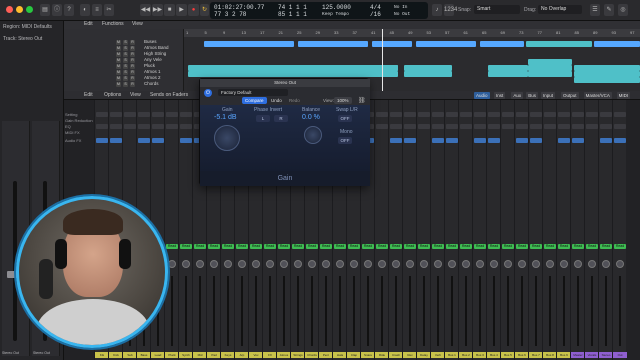  Describe the element at coordinates (125, 66) in the screenshot. I see `solo-button: S` at that location.